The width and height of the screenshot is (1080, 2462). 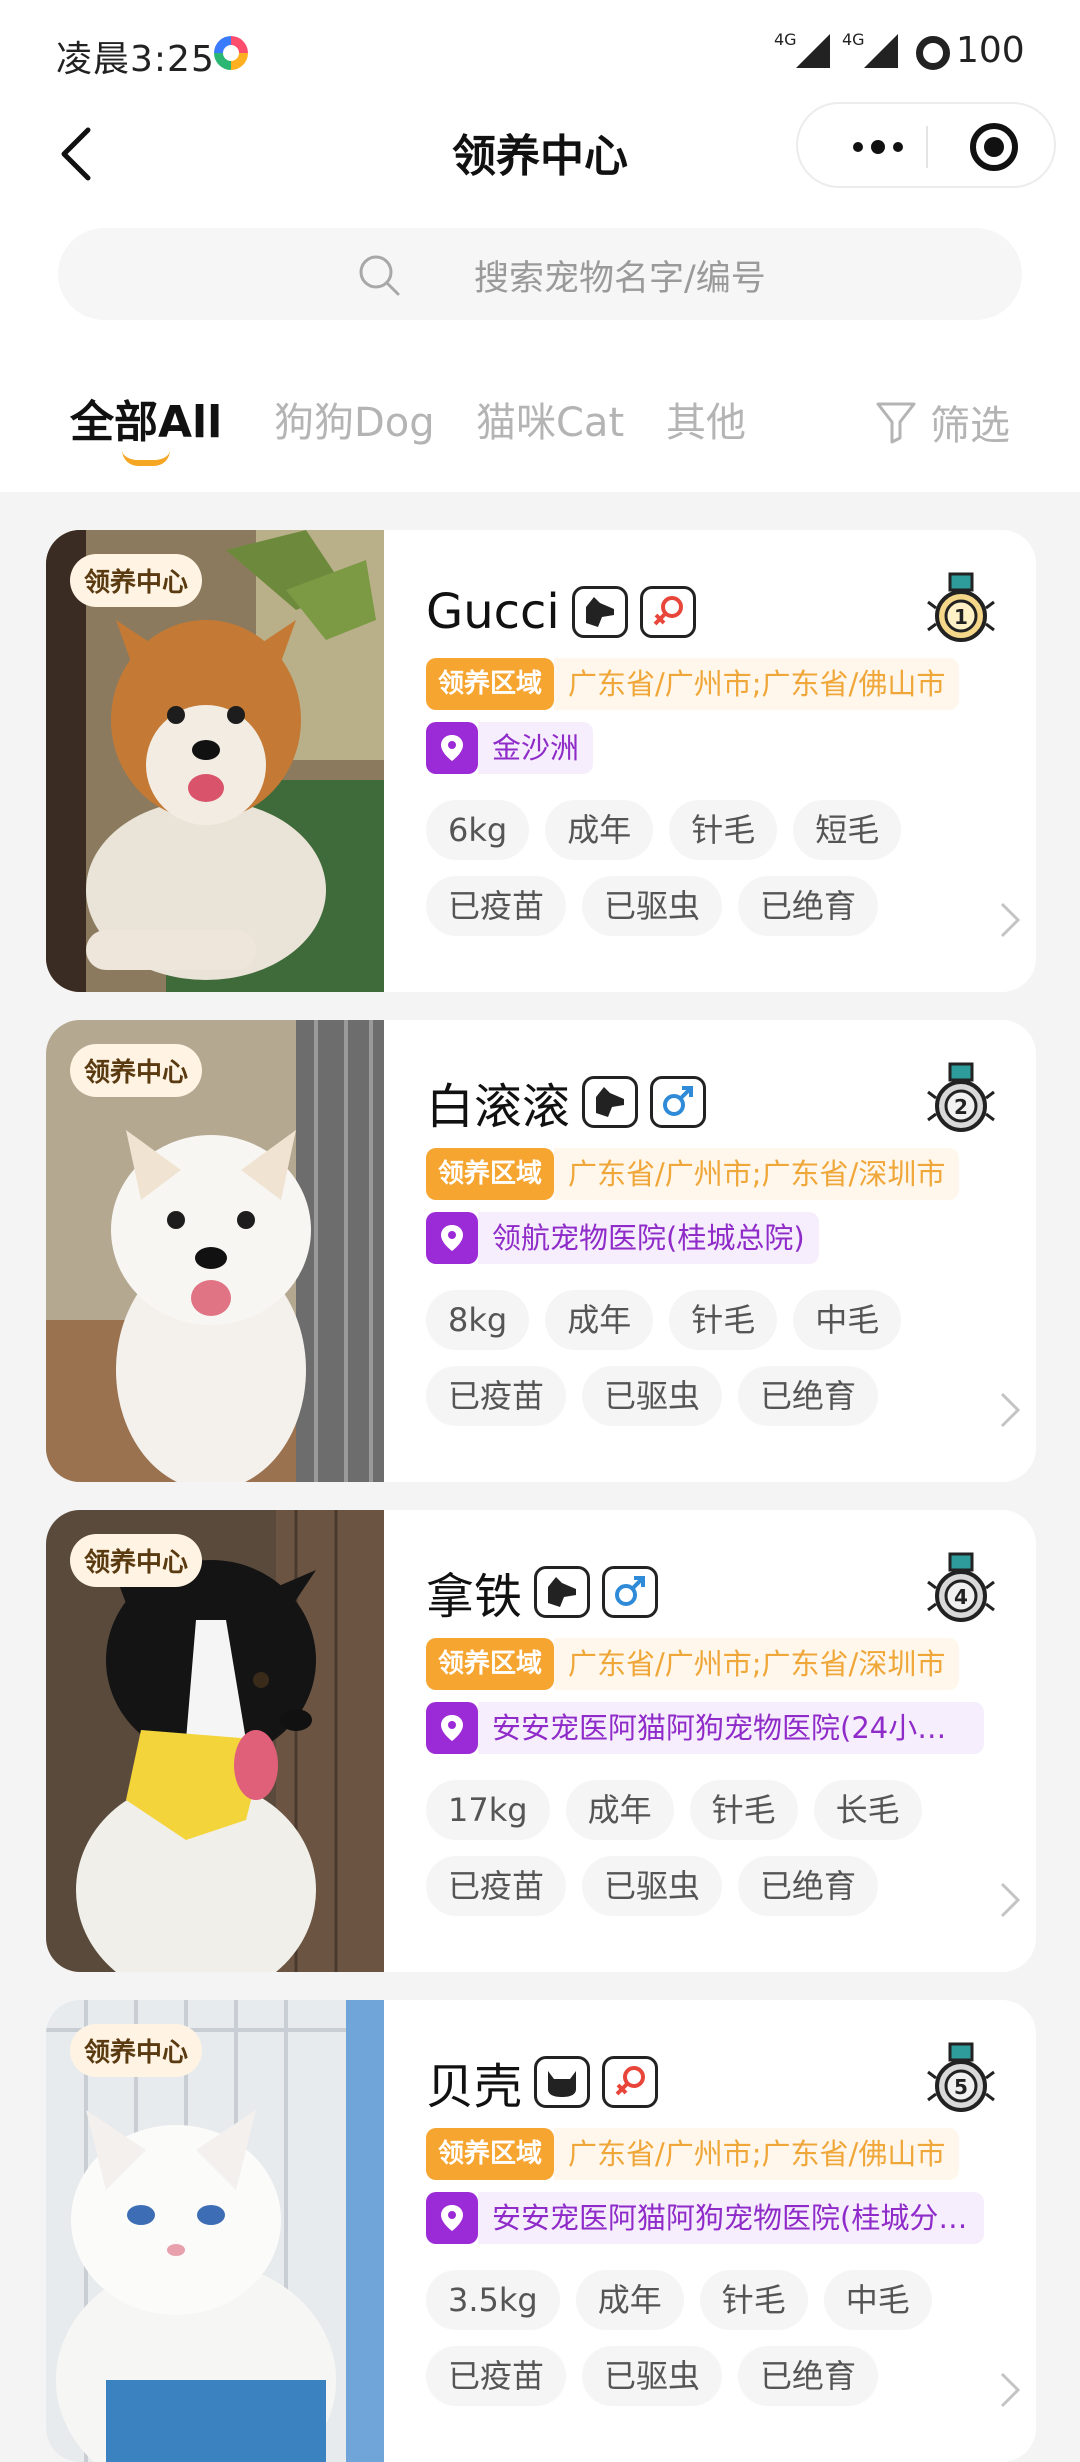 I want to click on svg-text: 2, so click(x=961, y=1107).